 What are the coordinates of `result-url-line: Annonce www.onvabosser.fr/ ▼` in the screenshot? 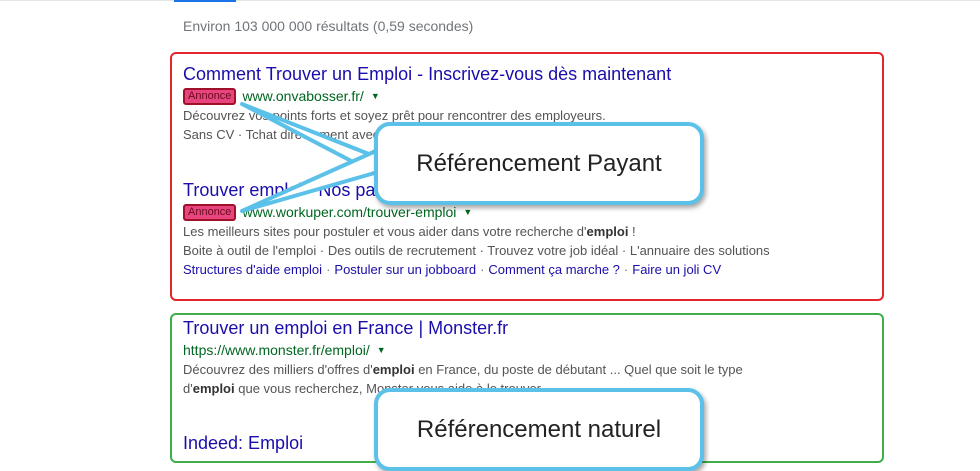 It's located at (528, 96).